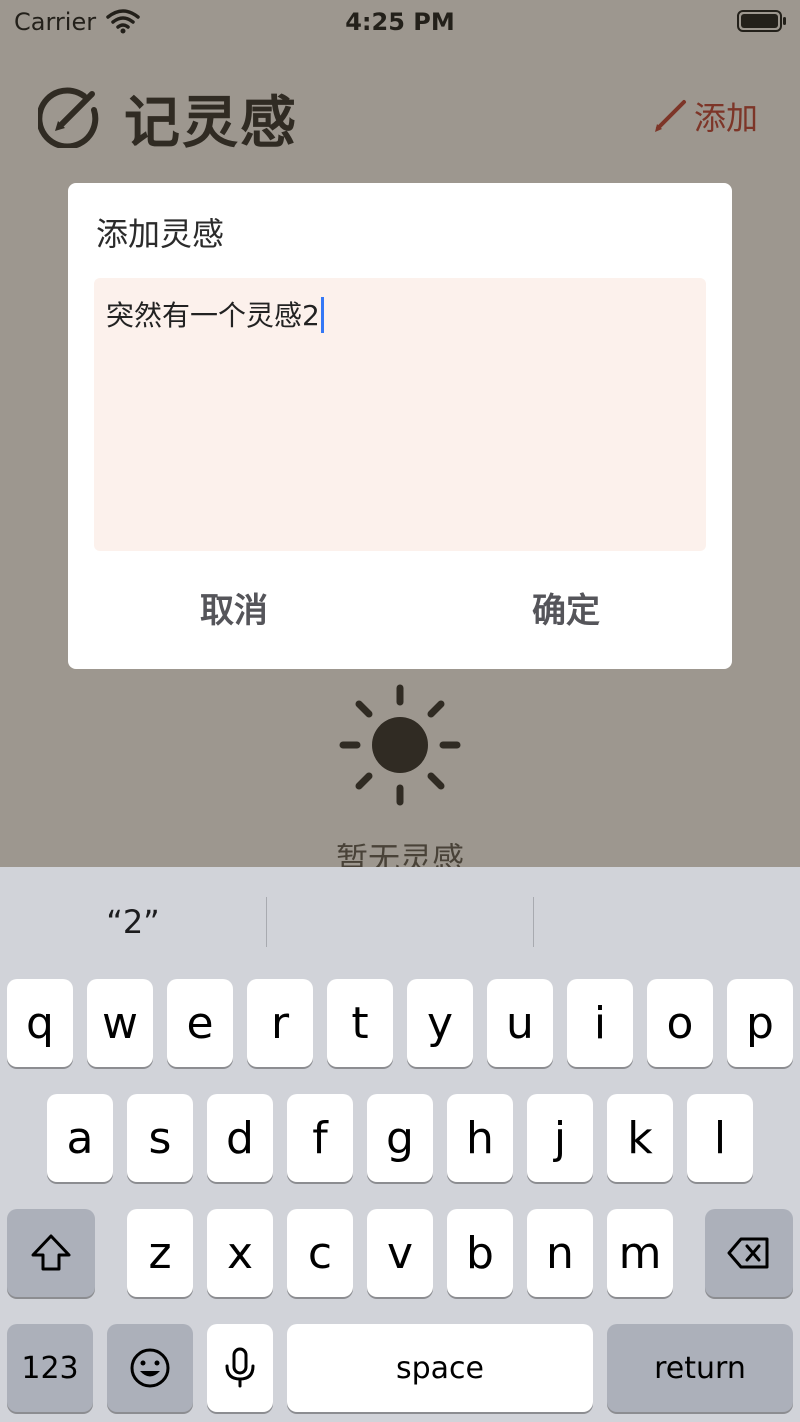  What do you see at coordinates (40, 1023) in the screenshot?
I see `key-q: q` at bounding box center [40, 1023].